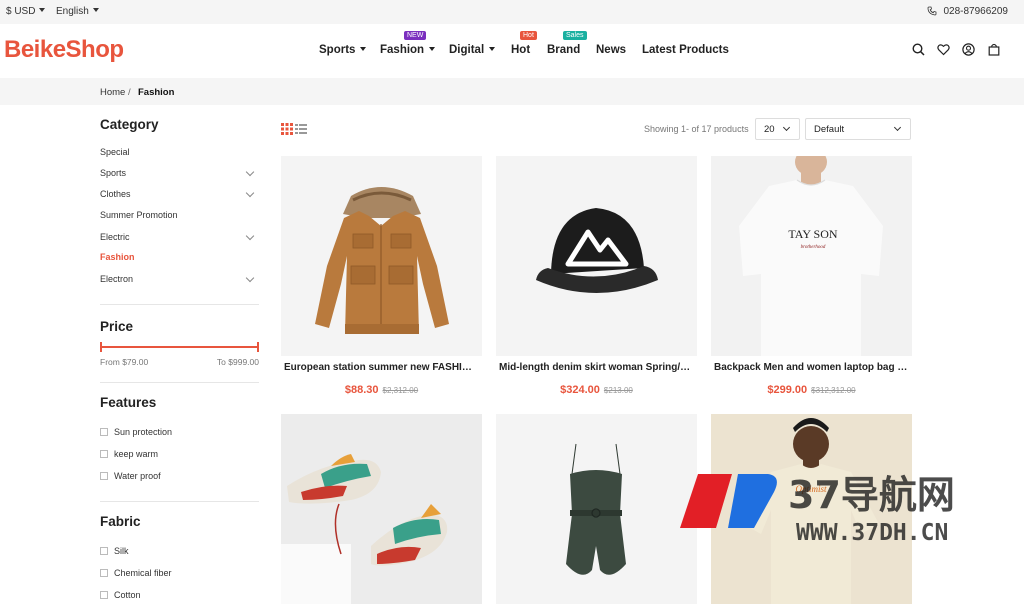 Image resolution: width=1024 pixels, height=604 pixels. Describe the element at coordinates (179, 193) in the screenshot. I see `category-item-clothes: Clothes` at that location.